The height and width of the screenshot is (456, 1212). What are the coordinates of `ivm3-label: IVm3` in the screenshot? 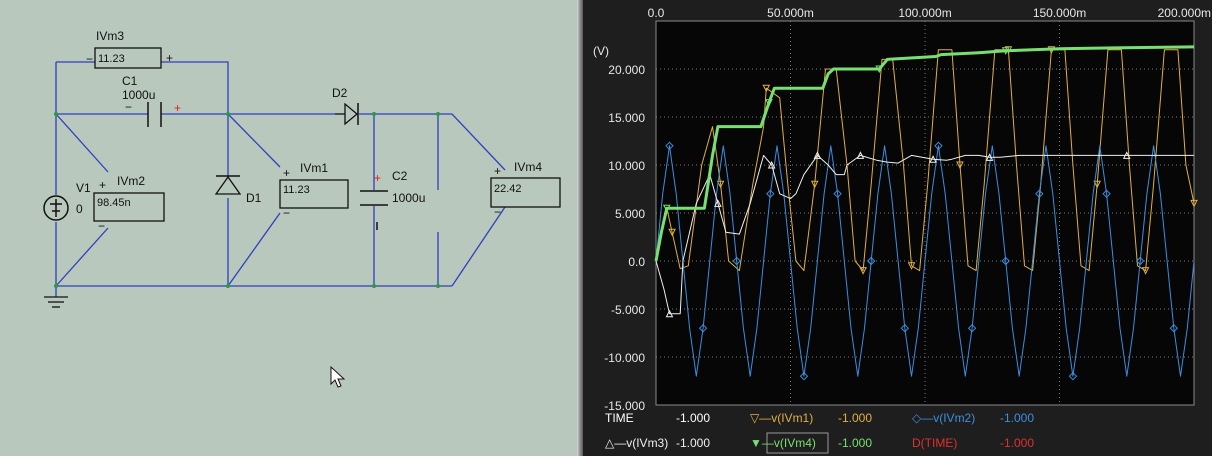 It's located at (110, 36).